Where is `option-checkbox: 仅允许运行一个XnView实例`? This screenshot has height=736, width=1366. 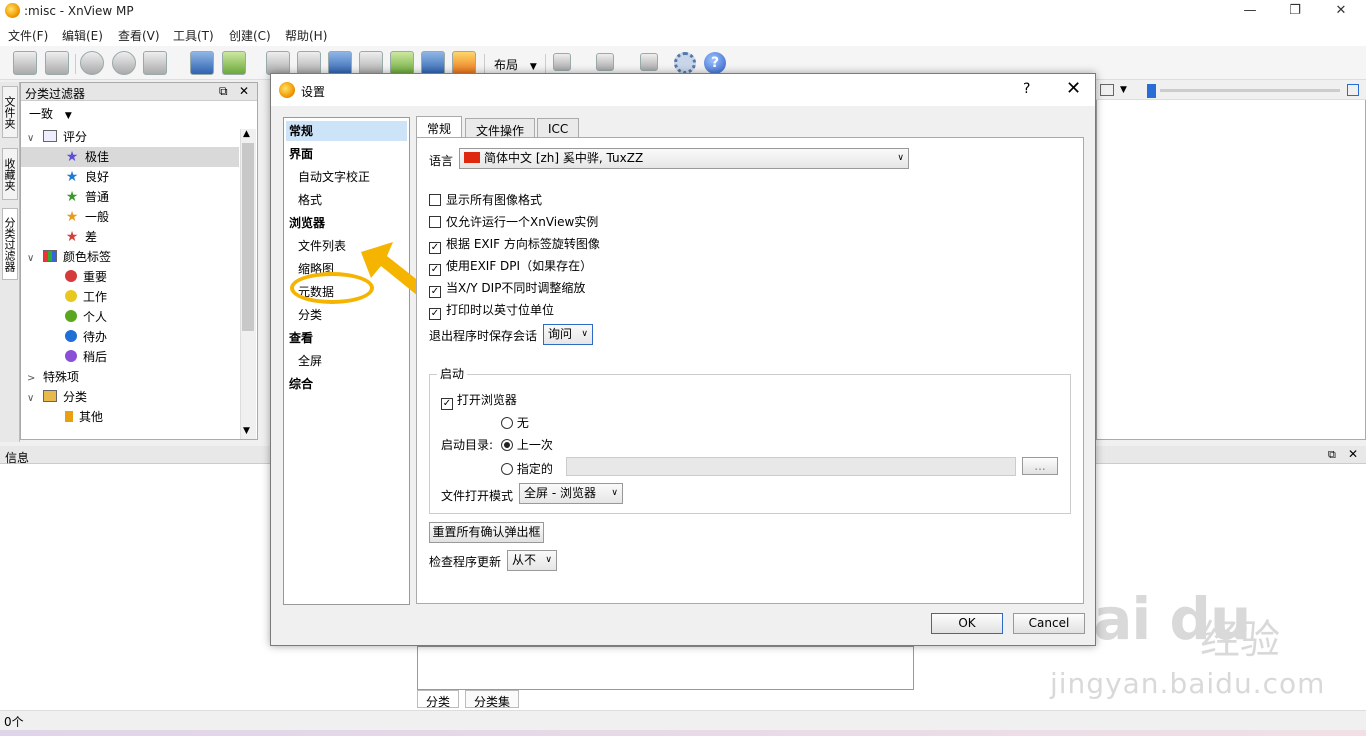
option-checkbox: 仅允许运行一个XnView实例 is located at coordinates (513, 221).